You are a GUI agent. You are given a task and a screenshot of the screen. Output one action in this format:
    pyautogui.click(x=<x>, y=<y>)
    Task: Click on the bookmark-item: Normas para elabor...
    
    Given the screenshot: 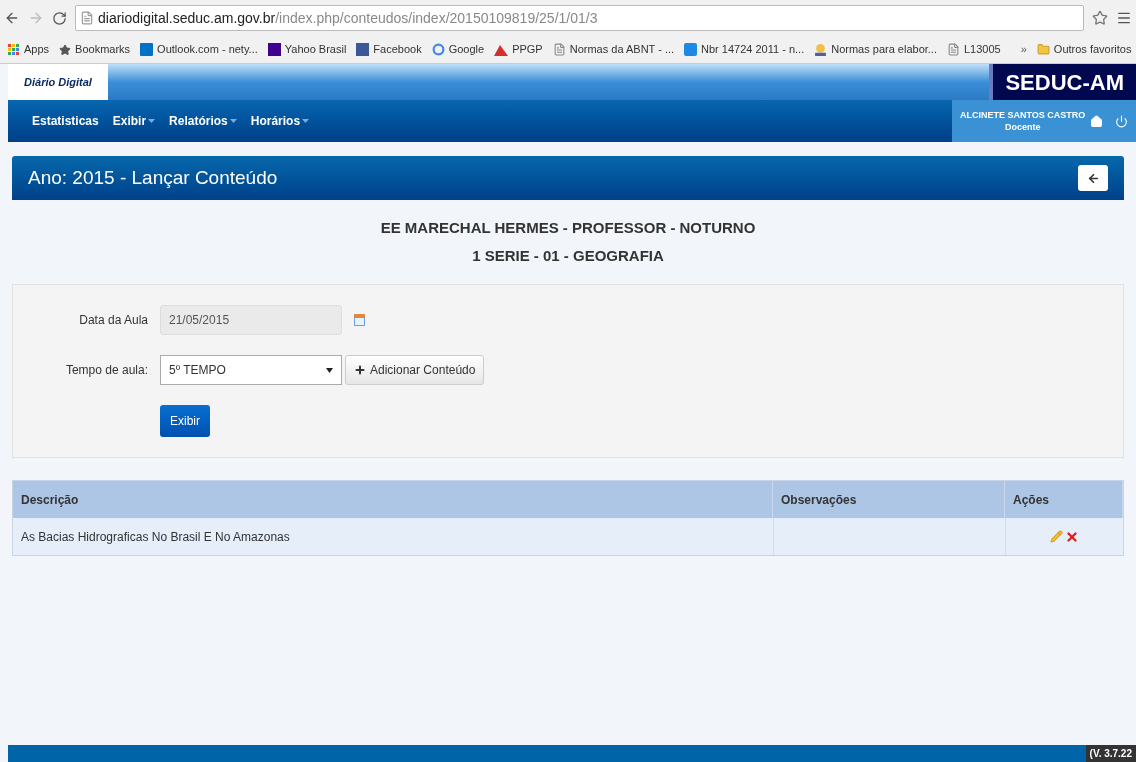 What is the action you would take?
    pyautogui.click(x=875, y=49)
    